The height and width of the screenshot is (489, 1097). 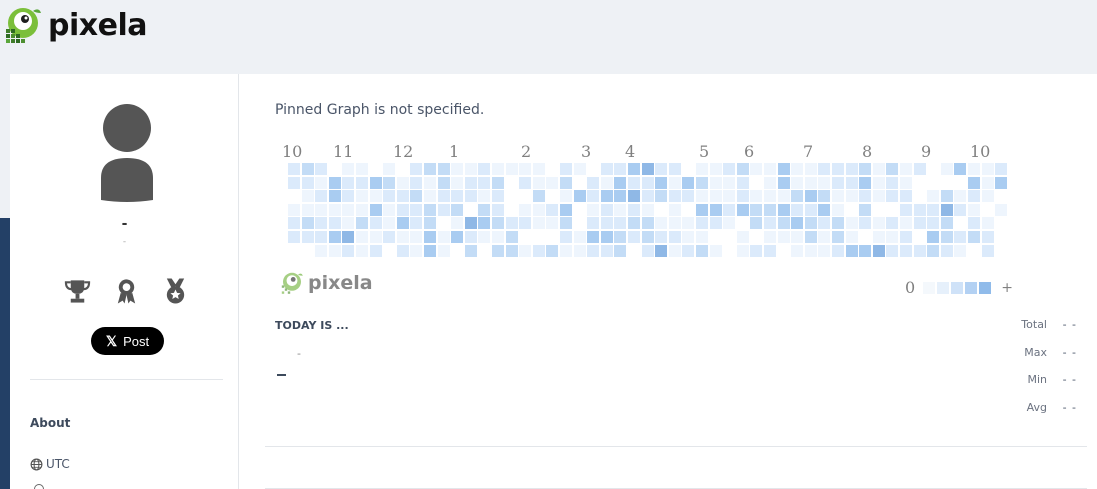 What do you see at coordinates (326, 283) in the screenshot?
I see `graph-pixela-logo: pixela` at bounding box center [326, 283].